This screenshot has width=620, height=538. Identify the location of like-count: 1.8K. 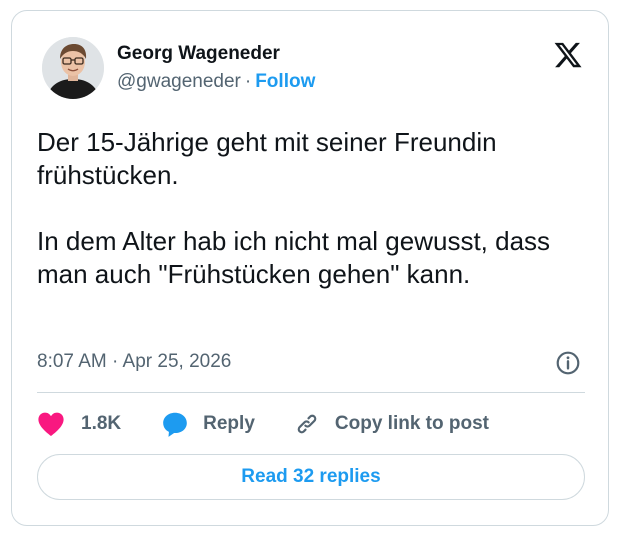
(101, 423).